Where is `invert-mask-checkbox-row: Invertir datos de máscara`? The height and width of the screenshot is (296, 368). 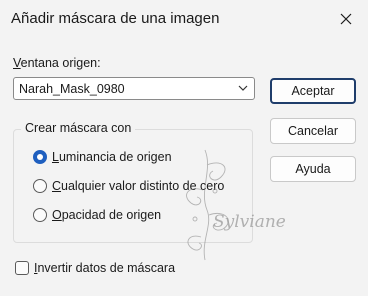
invert-mask-checkbox-row: Invertir datos de máscara is located at coordinates (95, 268).